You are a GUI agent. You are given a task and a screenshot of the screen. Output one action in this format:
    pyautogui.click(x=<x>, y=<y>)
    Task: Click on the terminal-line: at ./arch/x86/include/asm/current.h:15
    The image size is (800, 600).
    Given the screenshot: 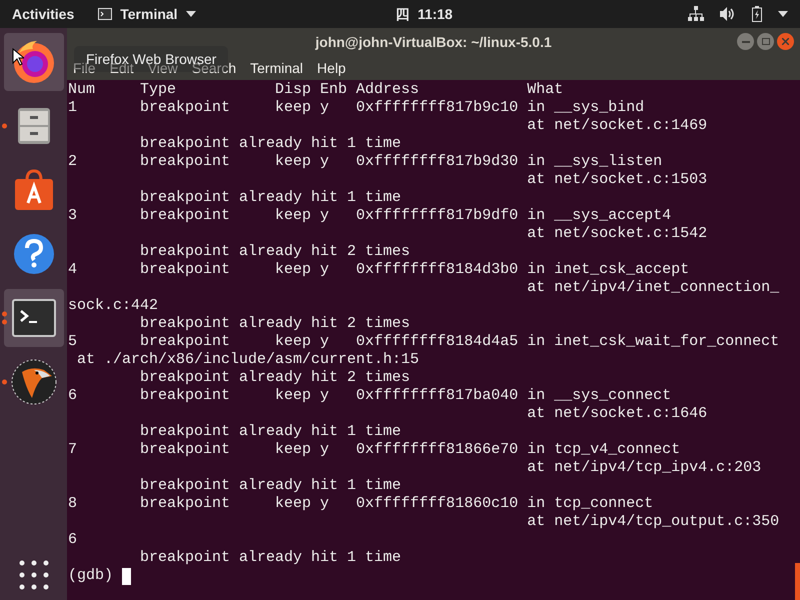 What is the action you would take?
    pyautogui.click(x=248, y=360)
    